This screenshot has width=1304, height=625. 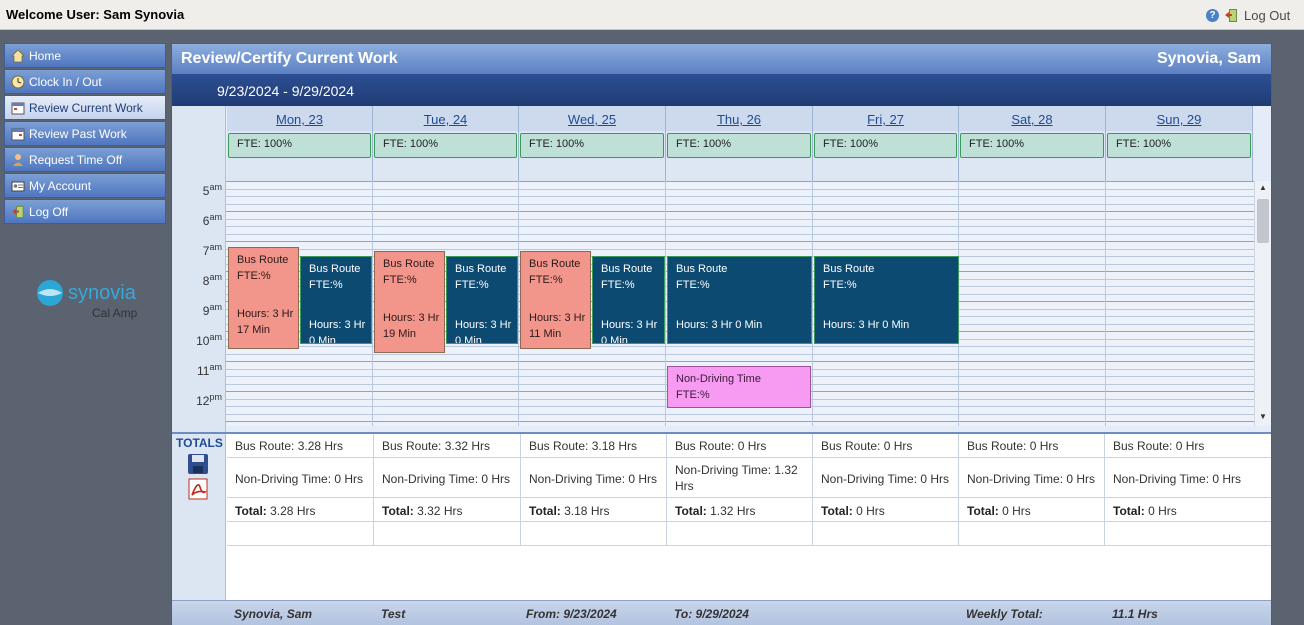 What do you see at coordinates (289, 58) in the screenshot?
I see `page-title: Review/Certify Current Work` at bounding box center [289, 58].